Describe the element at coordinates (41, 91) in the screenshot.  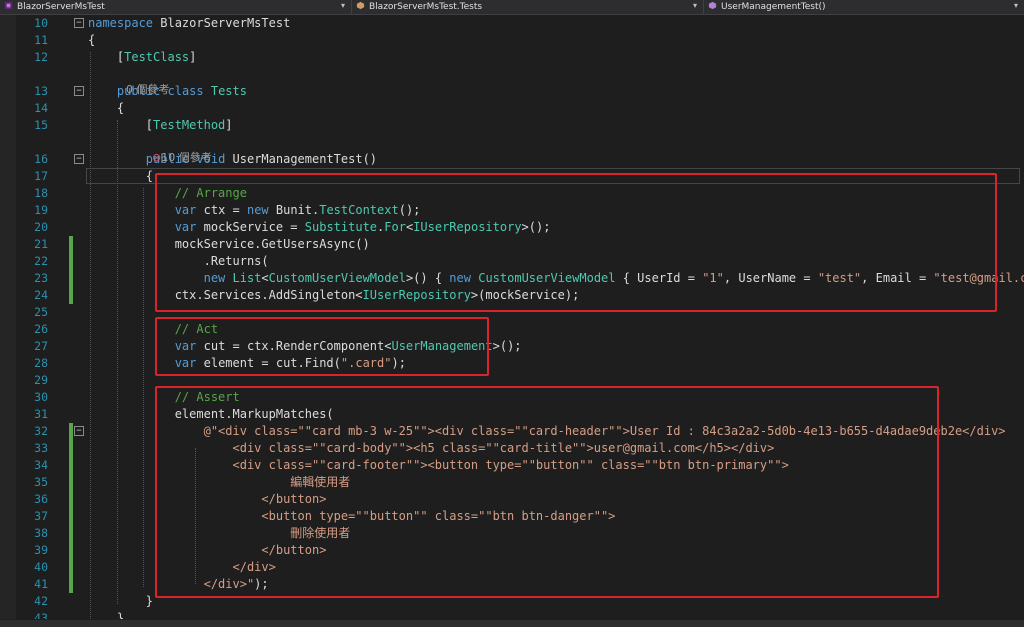
I see `line-number: 13` at that location.